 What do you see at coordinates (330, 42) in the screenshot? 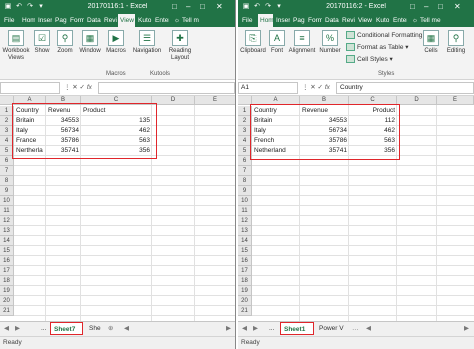
I see `number-button: % Number` at bounding box center [330, 42].